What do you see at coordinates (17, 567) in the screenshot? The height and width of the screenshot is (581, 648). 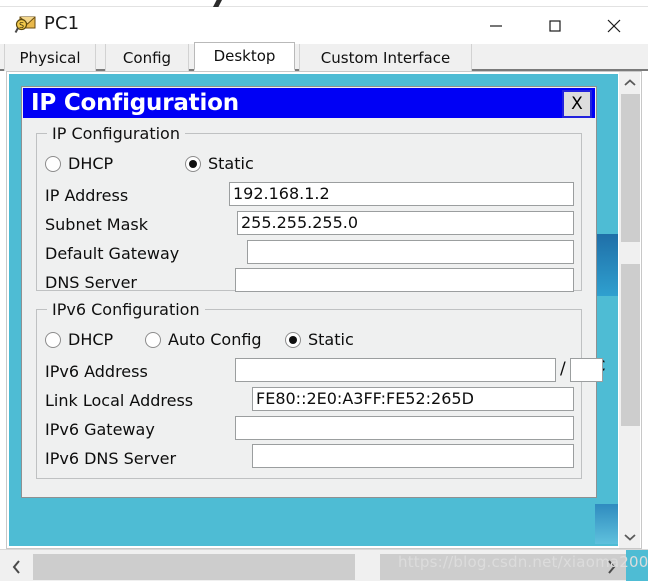 I see `scroll-left-arrow-icon` at bounding box center [17, 567].